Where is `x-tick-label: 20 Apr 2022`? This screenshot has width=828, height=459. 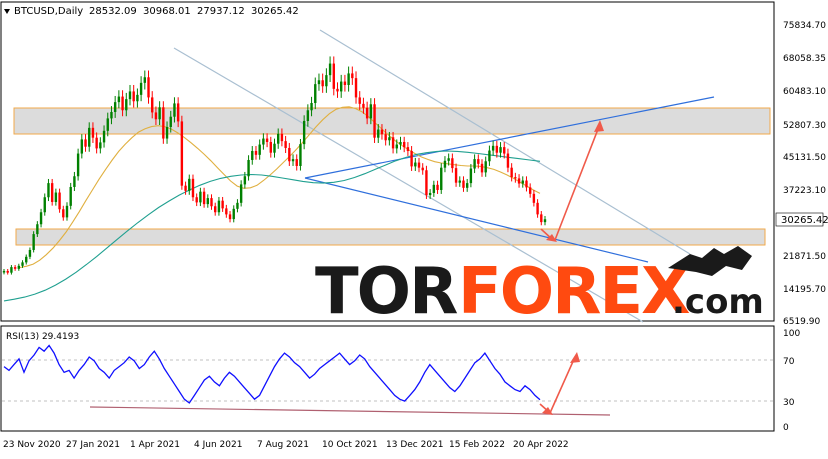
x-tick-label: 20 Apr 2022 is located at coordinates (541, 445).